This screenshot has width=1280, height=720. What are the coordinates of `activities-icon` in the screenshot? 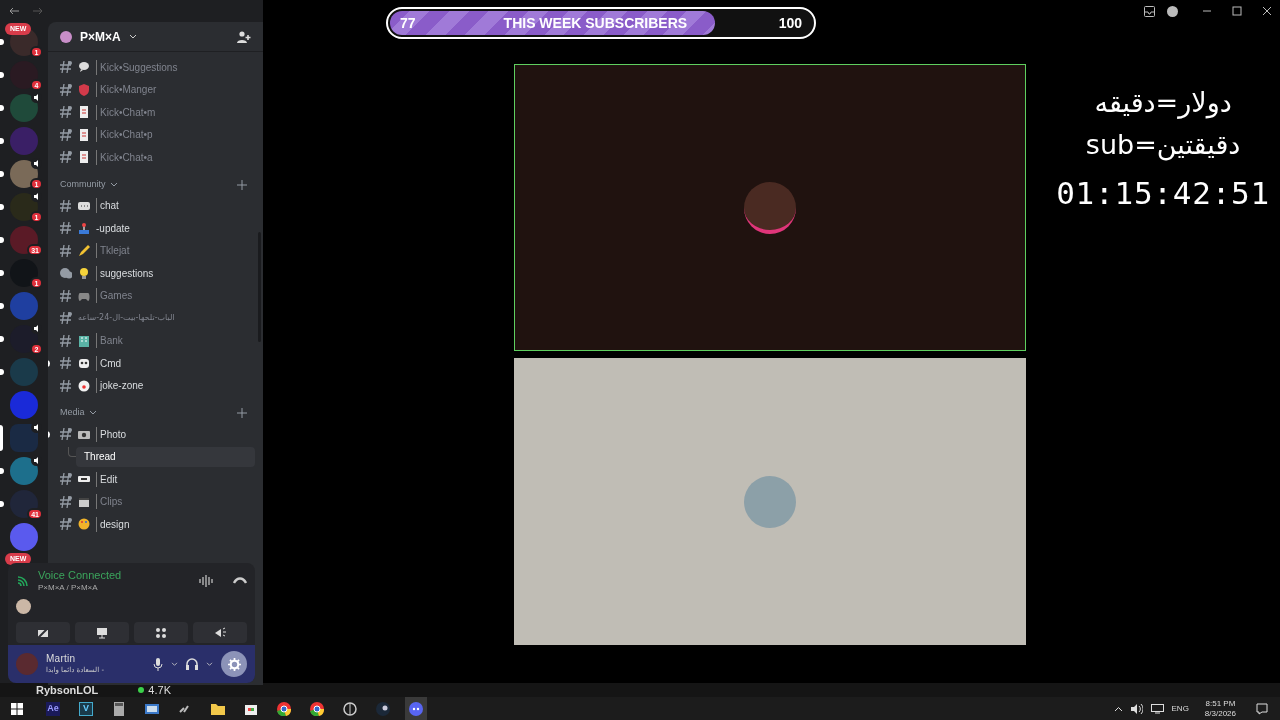 It's located at (161, 632).